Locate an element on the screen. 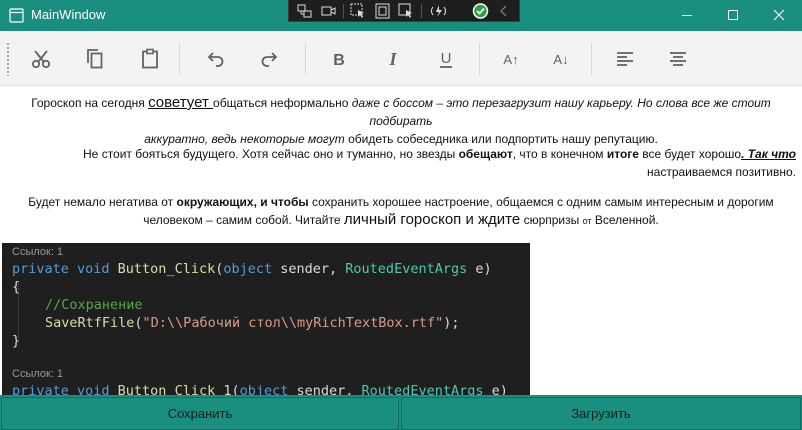 The height and width of the screenshot is (430, 802). text-run: аккуратно, ведь некоторые могут is located at coordinates (246, 139).